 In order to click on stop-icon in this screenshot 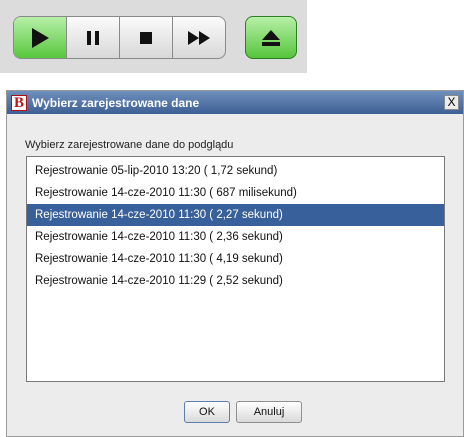, I will do `click(146, 37)`.